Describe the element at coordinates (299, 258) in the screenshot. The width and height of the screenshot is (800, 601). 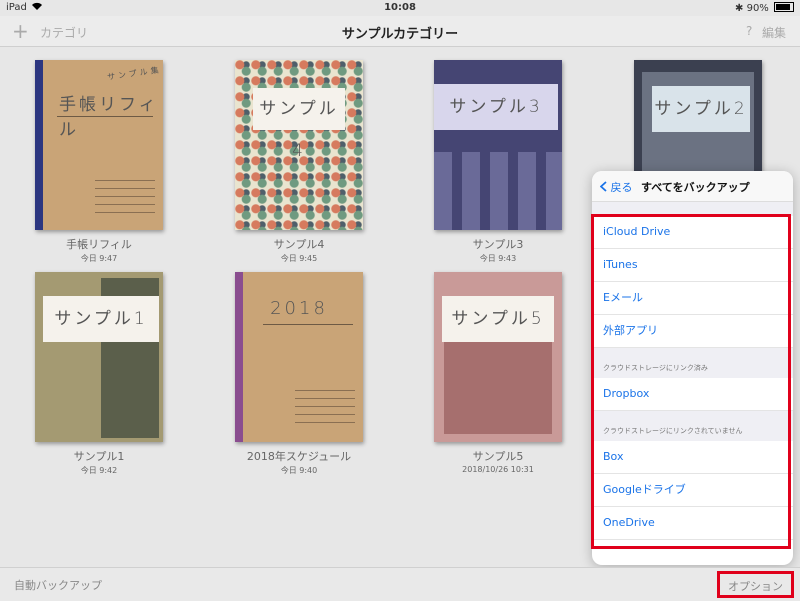
I see `notebook-date: 今日 9:45` at that location.